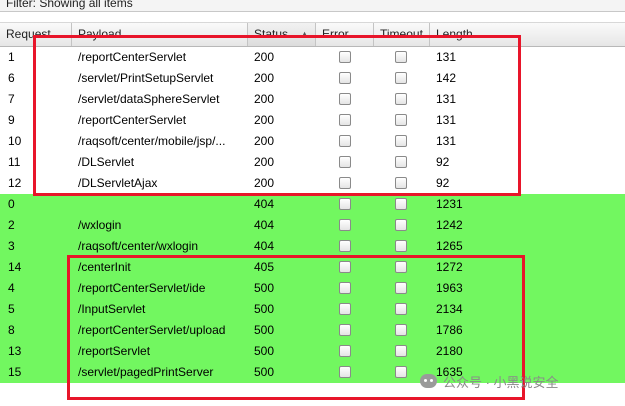 The image size is (625, 406). I want to click on cell-payload: /servlet/pagedPrintServer, so click(146, 372).